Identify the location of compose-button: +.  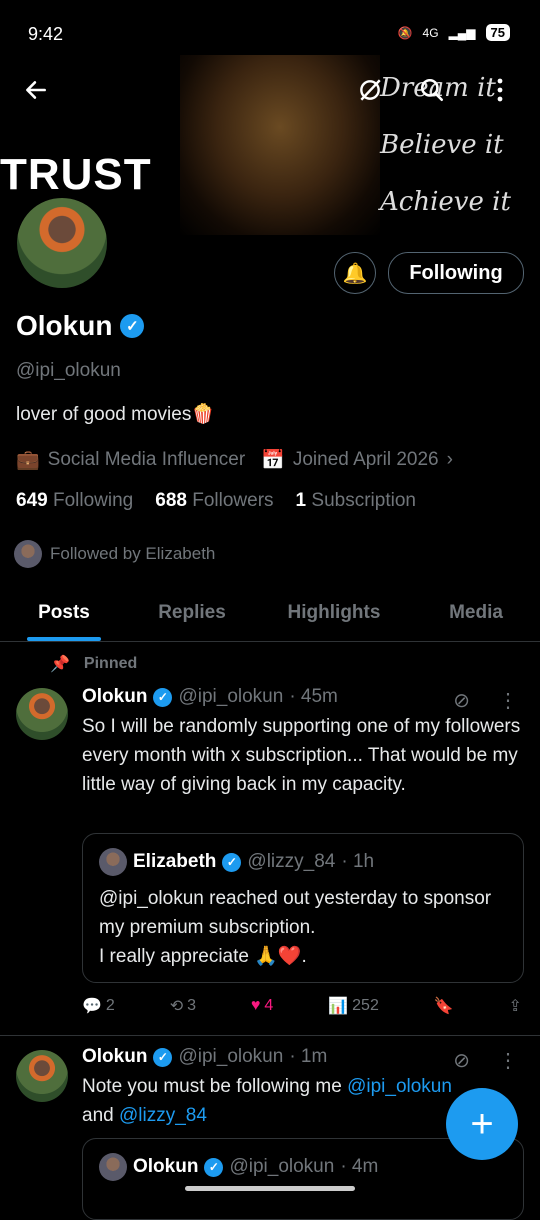
(482, 1124).